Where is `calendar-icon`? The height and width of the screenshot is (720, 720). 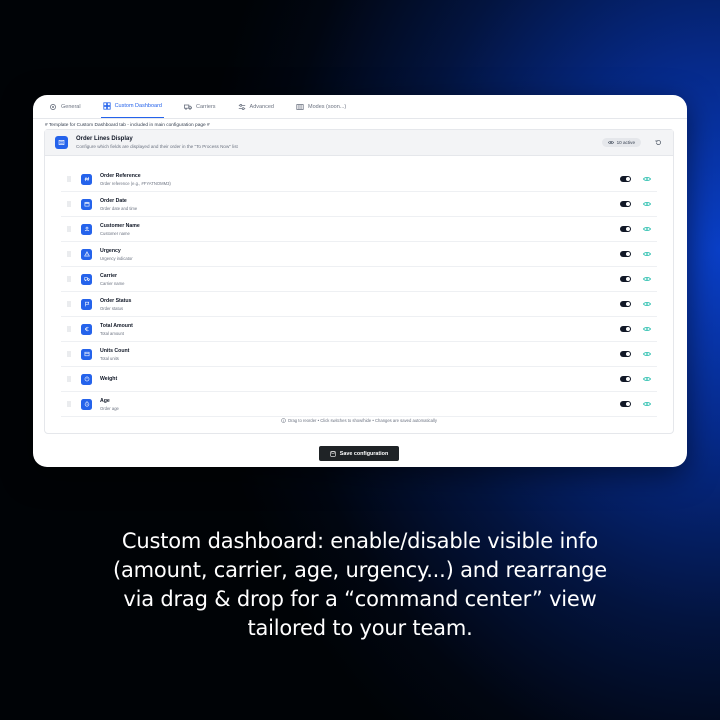 calendar-icon is located at coordinates (86, 204).